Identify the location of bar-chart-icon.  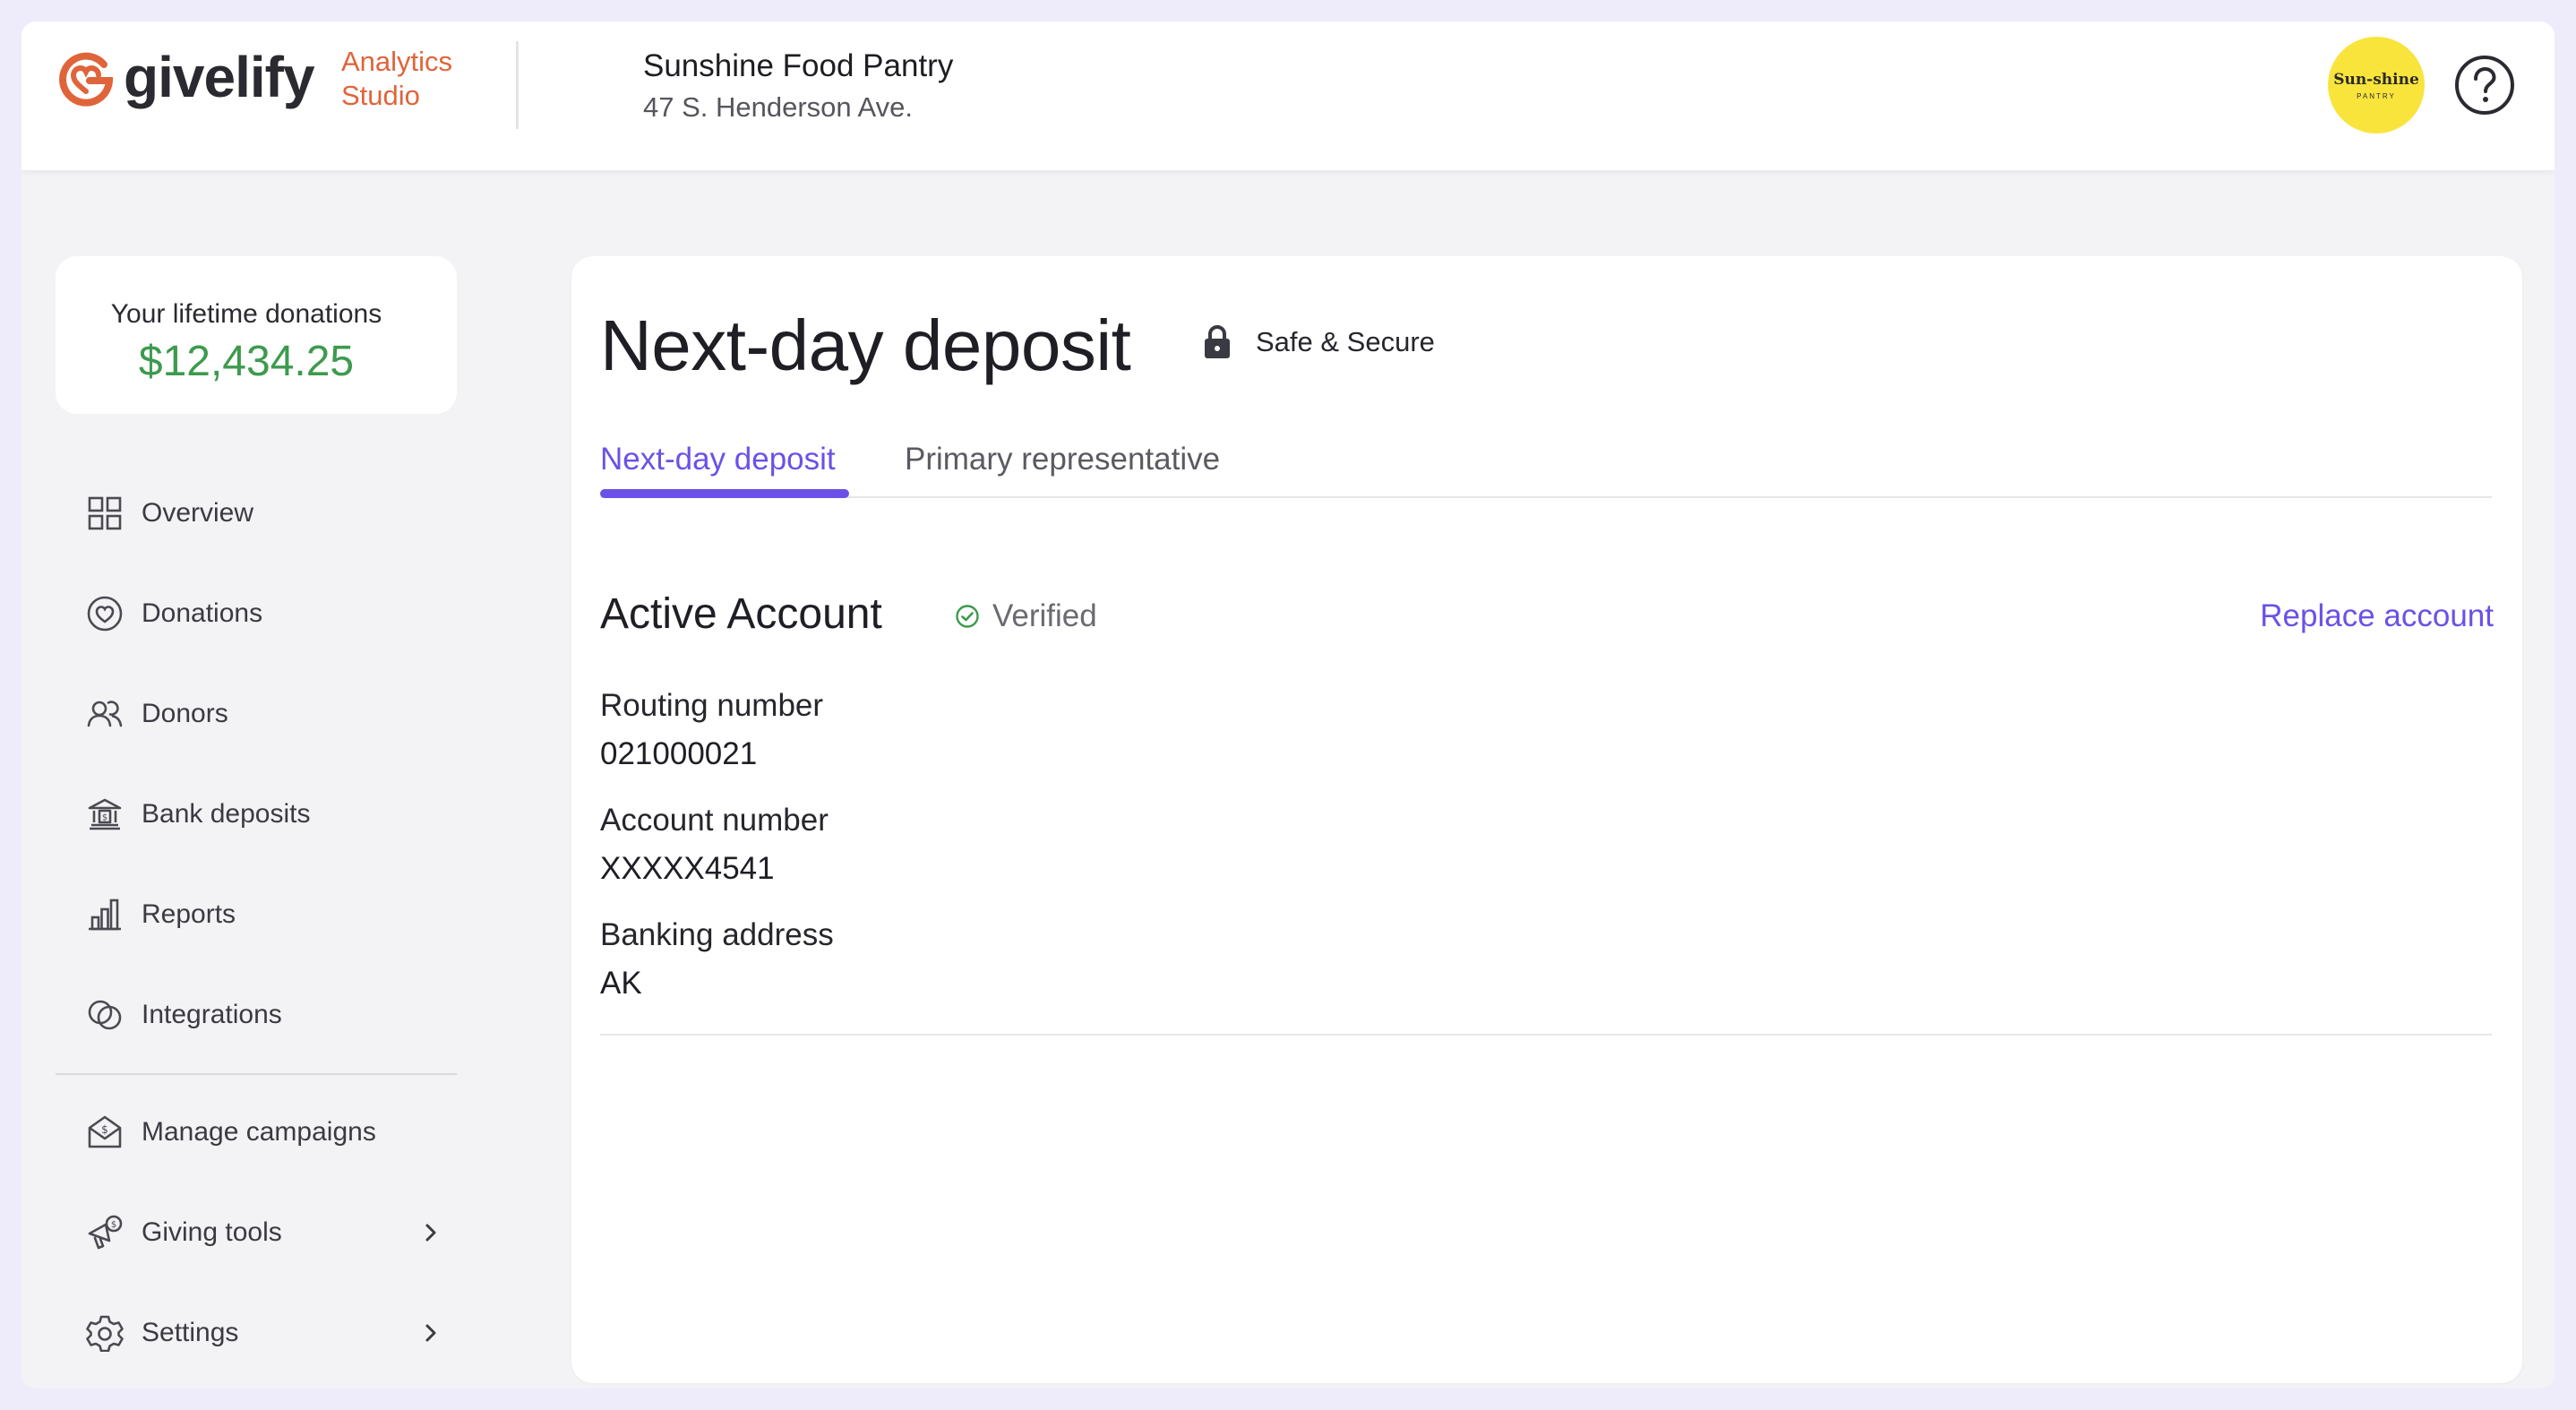
(105, 914).